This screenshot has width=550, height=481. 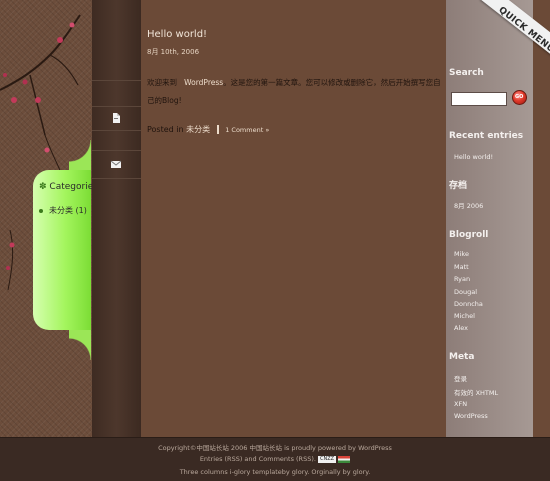 I want to click on post-date: 8月 10th, 2006, so click(x=173, y=52).